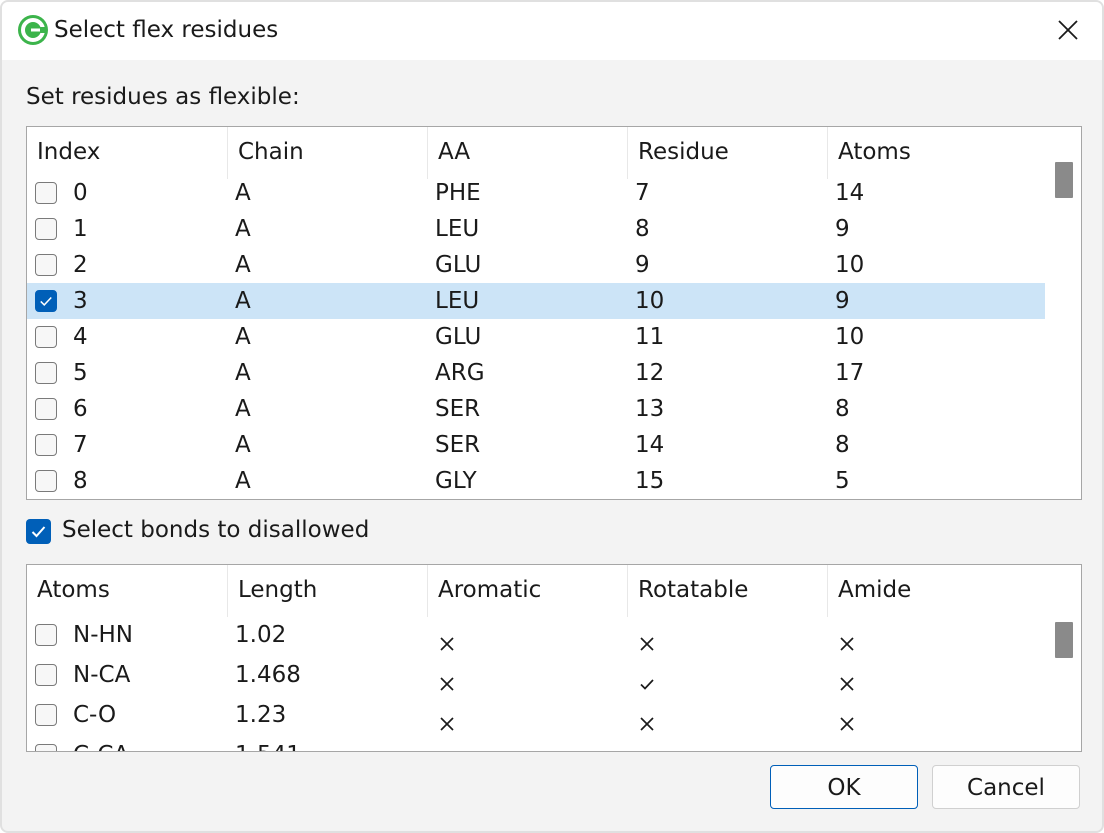  What do you see at coordinates (327, 591) in the screenshot?
I see `column-header-length: Length` at bounding box center [327, 591].